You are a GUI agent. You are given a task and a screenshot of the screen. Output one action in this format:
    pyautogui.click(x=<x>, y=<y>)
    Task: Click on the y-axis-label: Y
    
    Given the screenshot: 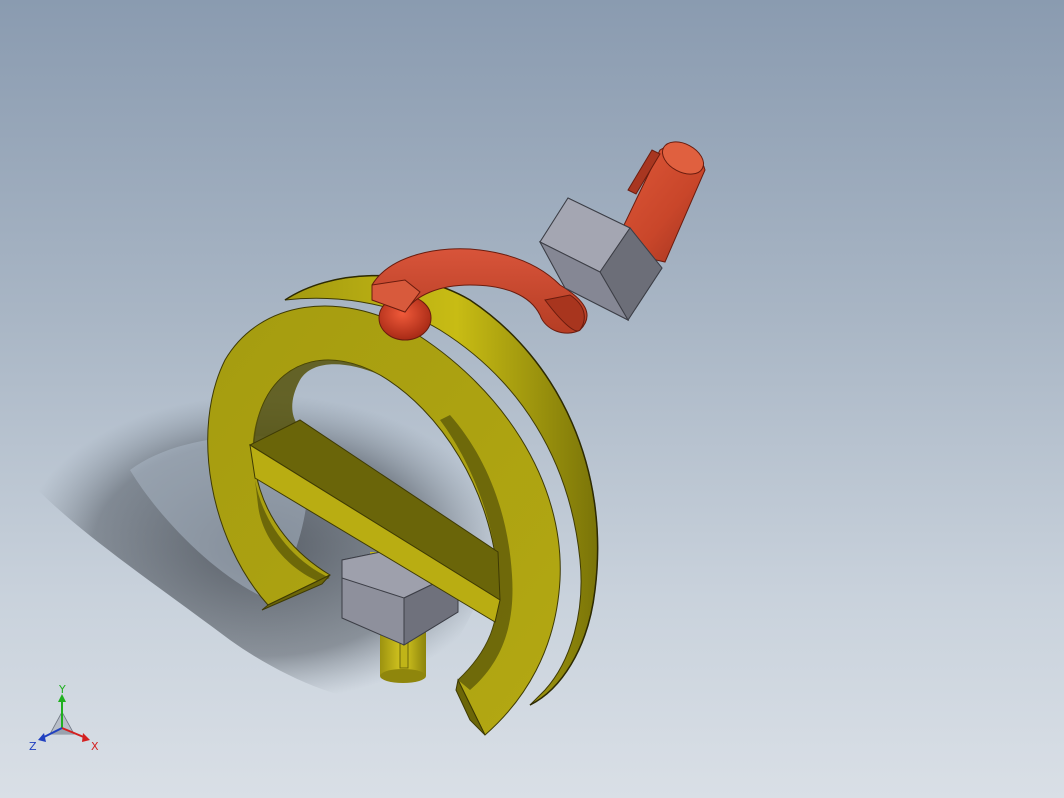 What is the action you would take?
    pyautogui.click(x=62, y=690)
    